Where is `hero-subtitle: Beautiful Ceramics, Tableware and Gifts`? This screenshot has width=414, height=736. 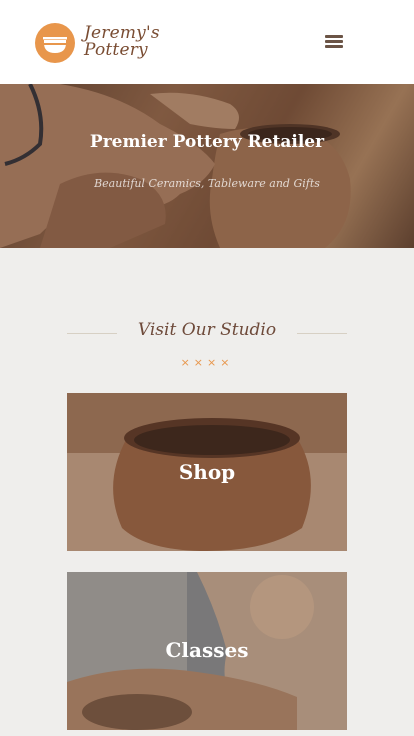 hero-subtitle: Beautiful Ceramics, Tableware and Gifts is located at coordinates (207, 183).